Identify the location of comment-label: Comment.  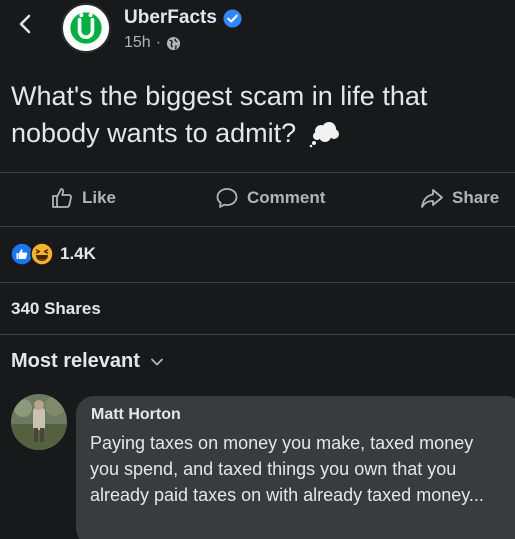
(286, 197).